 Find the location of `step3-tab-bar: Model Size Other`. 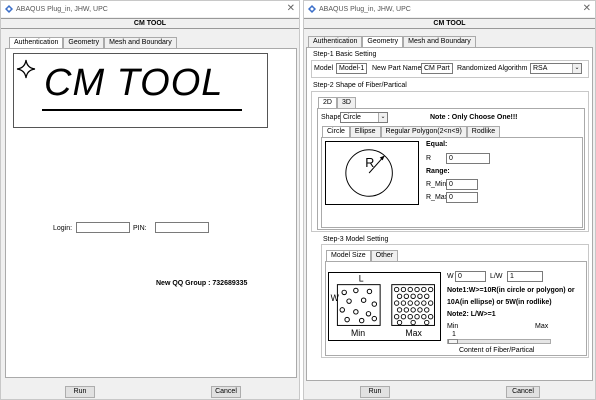

step3-tab-bar: Model Size Other is located at coordinates (362, 255).